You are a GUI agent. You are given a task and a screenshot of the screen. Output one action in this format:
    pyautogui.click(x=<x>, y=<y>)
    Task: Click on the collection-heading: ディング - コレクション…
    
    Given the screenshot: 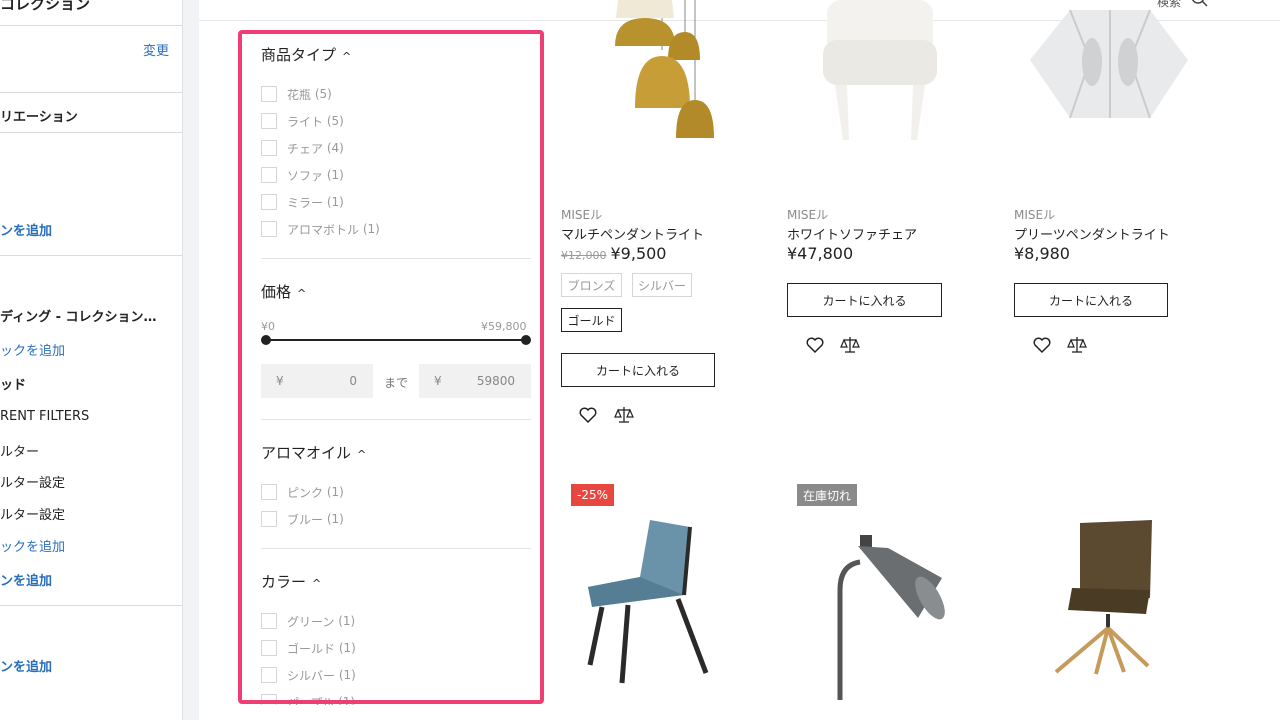 What is the action you would take?
    pyautogui.click(x=78, y=315)
    